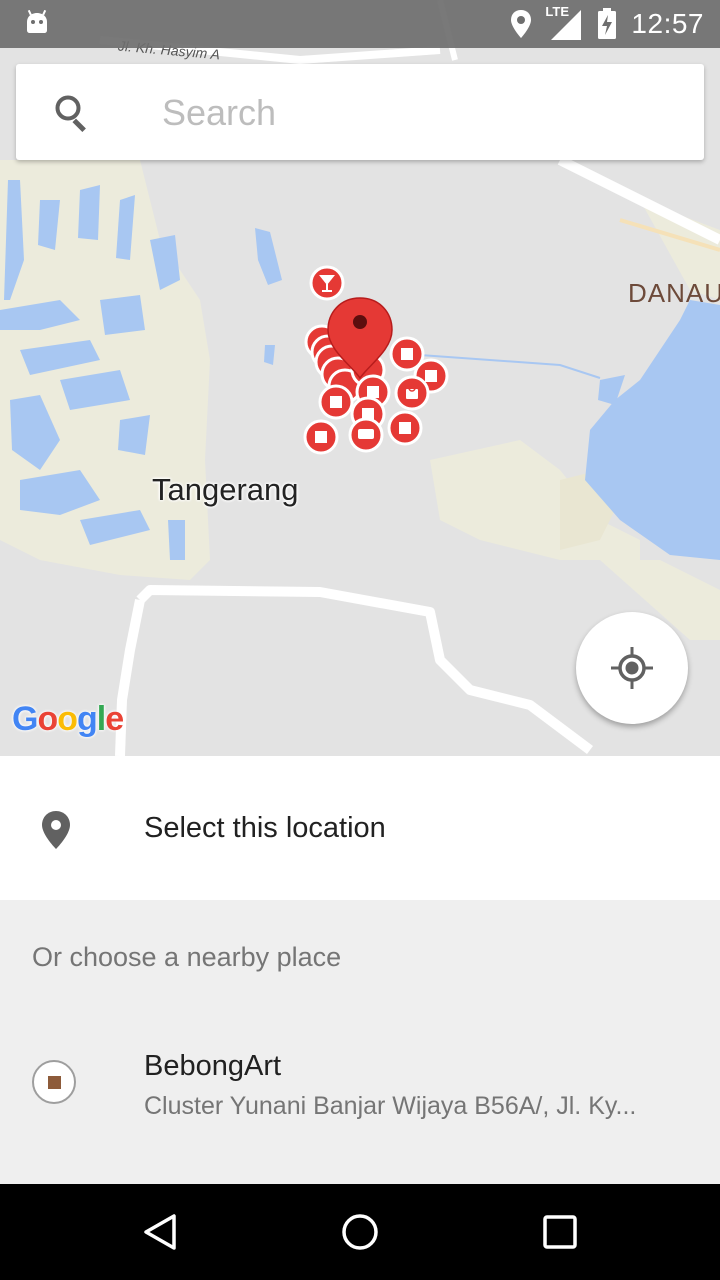 This screenshot has height=1280, width=720. What do you see at coordinates (564, 23) in the screenshot?
I see `signal-icon: LTE` at bounding box center [564, 23].